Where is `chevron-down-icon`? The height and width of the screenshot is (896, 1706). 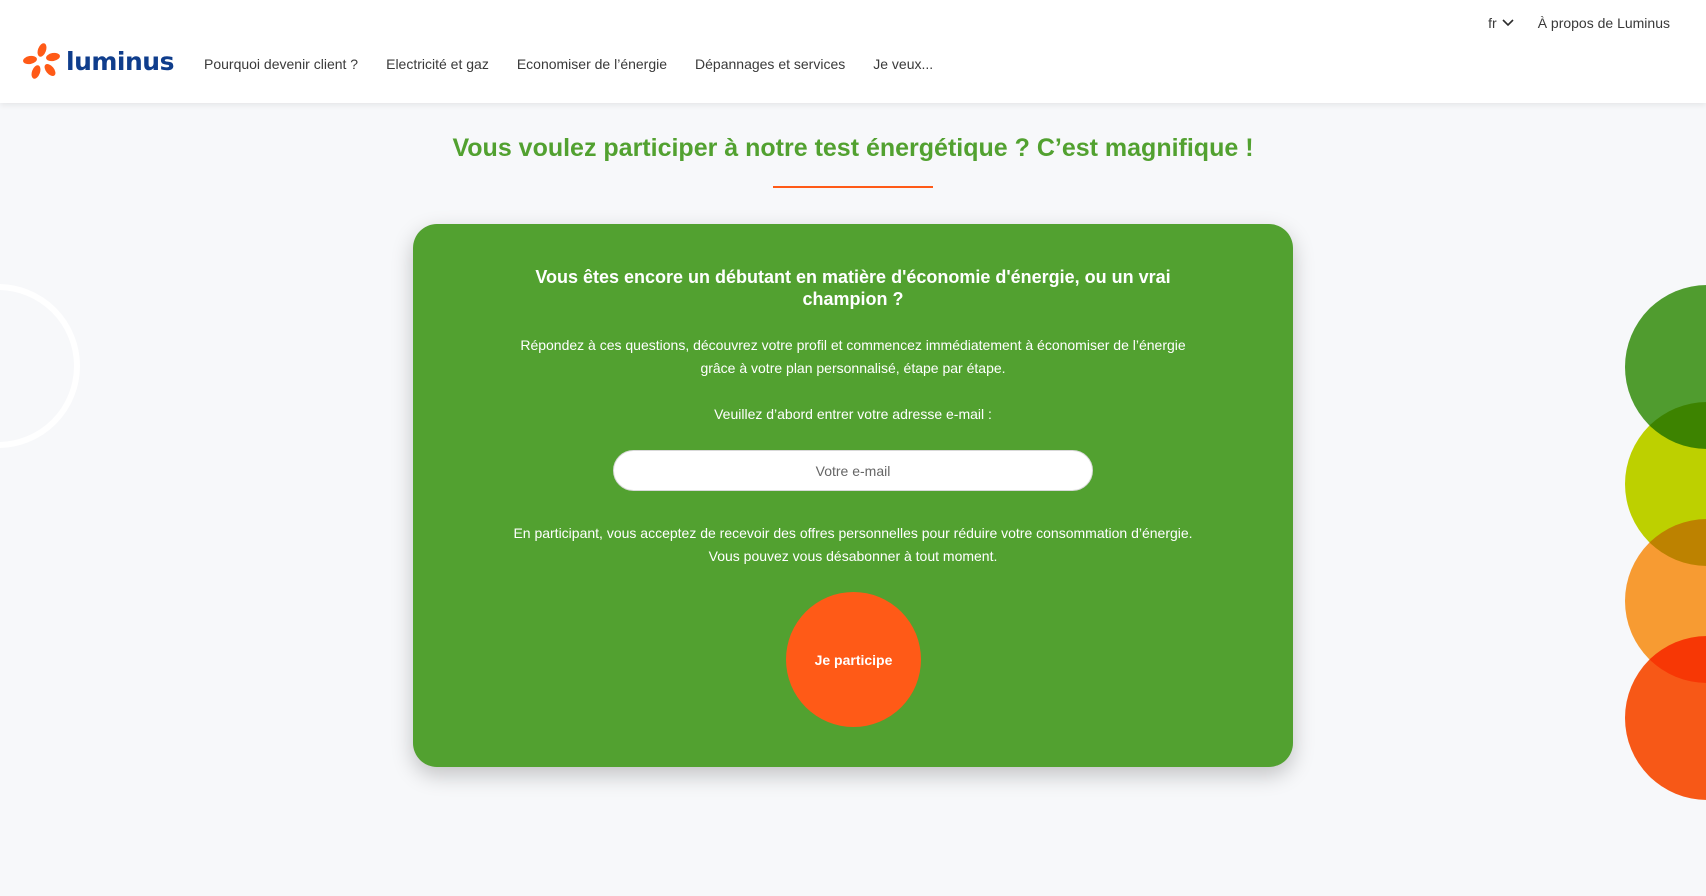 chevron-down-icon is located at coordinates (1508, 23).